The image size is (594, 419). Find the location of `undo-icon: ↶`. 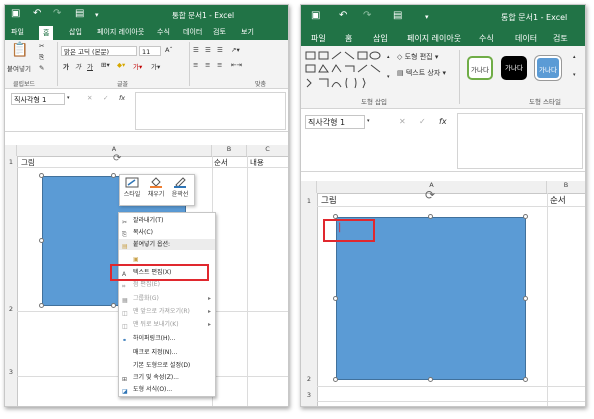

undo-icon: ↶ is located at coordinates (37, 13).